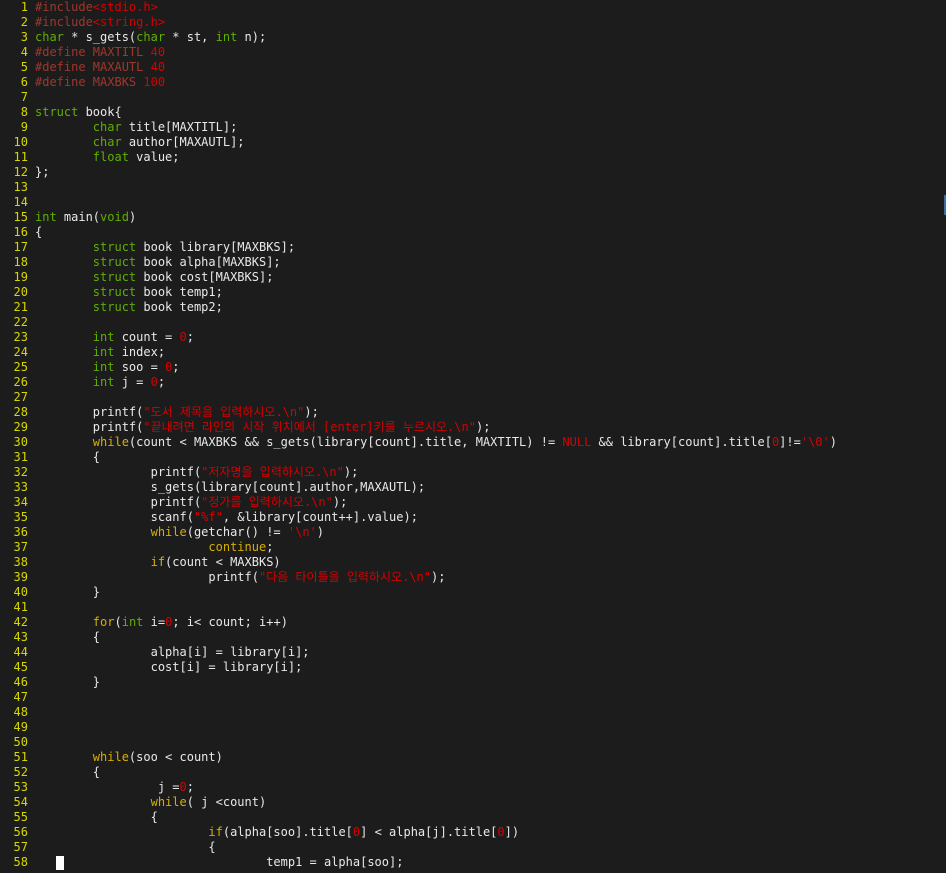 This screenshot has height=873, width=946. I want to click on code-line: 2 #include<string.h>, so click(473, 22).